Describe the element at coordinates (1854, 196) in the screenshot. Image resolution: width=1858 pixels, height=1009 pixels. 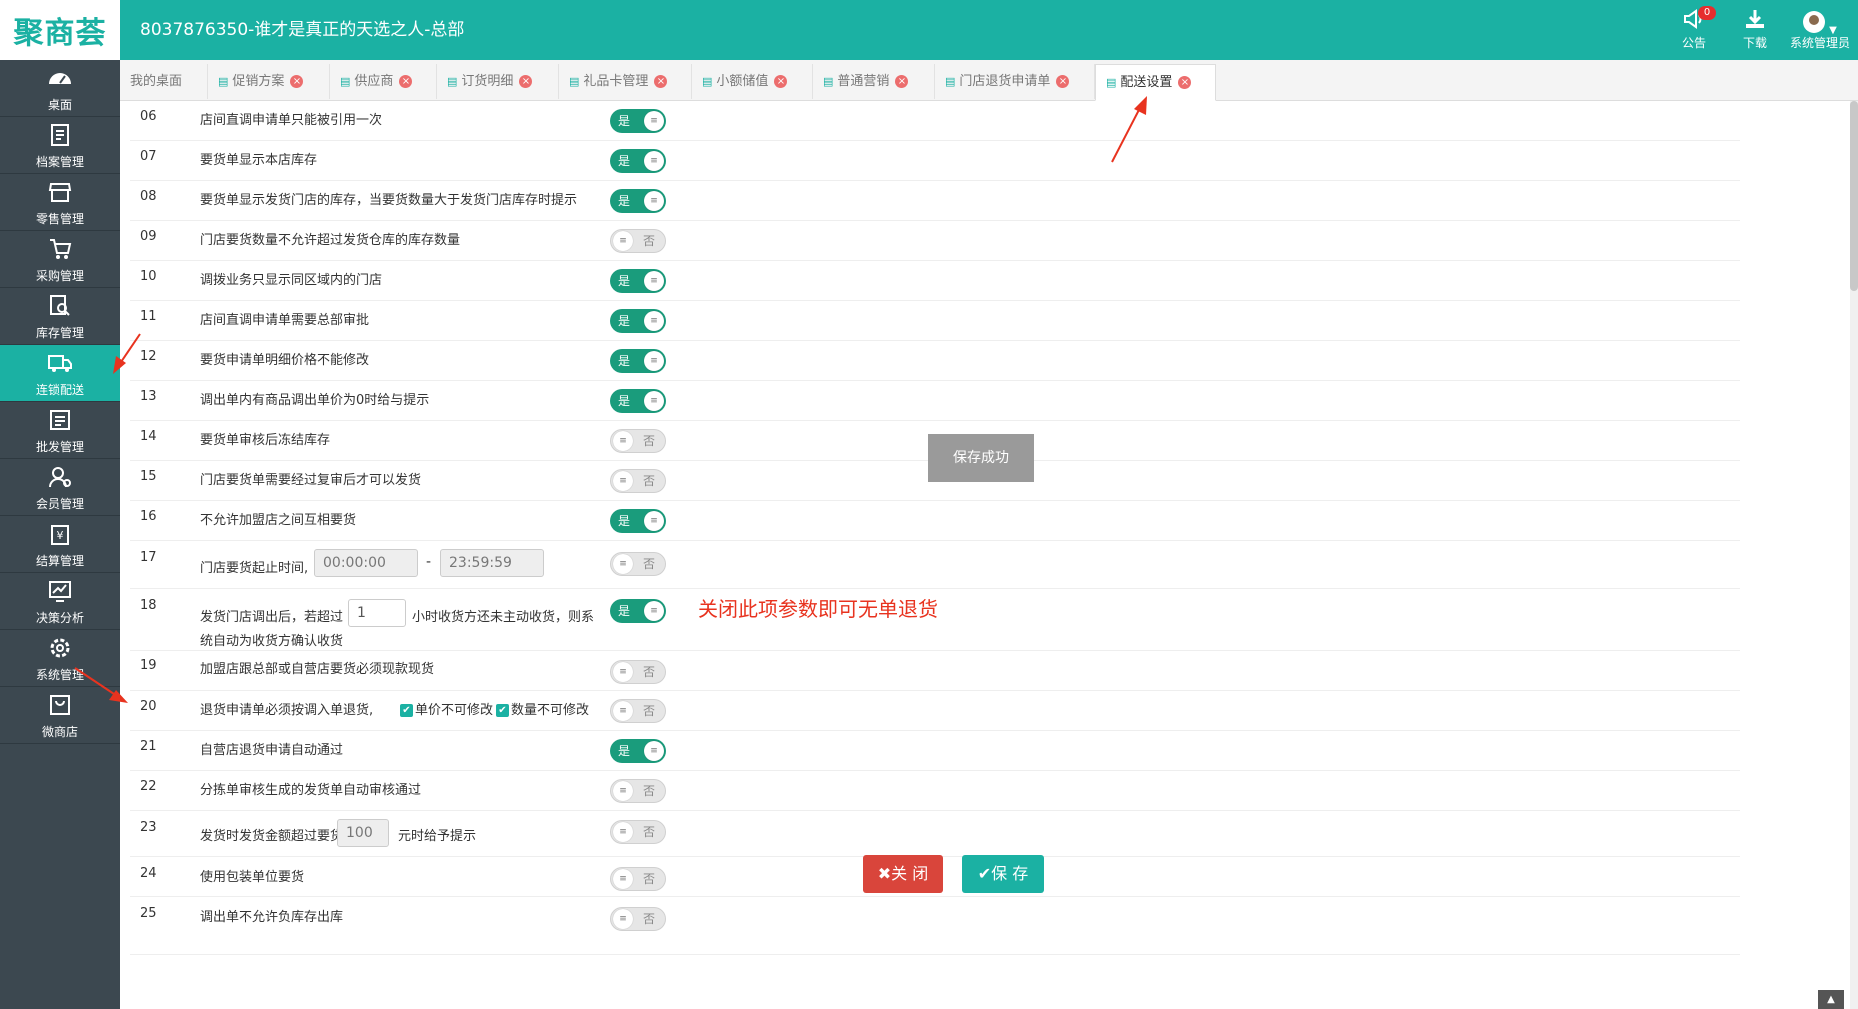
I see `scrollbar-thumb` at that location.